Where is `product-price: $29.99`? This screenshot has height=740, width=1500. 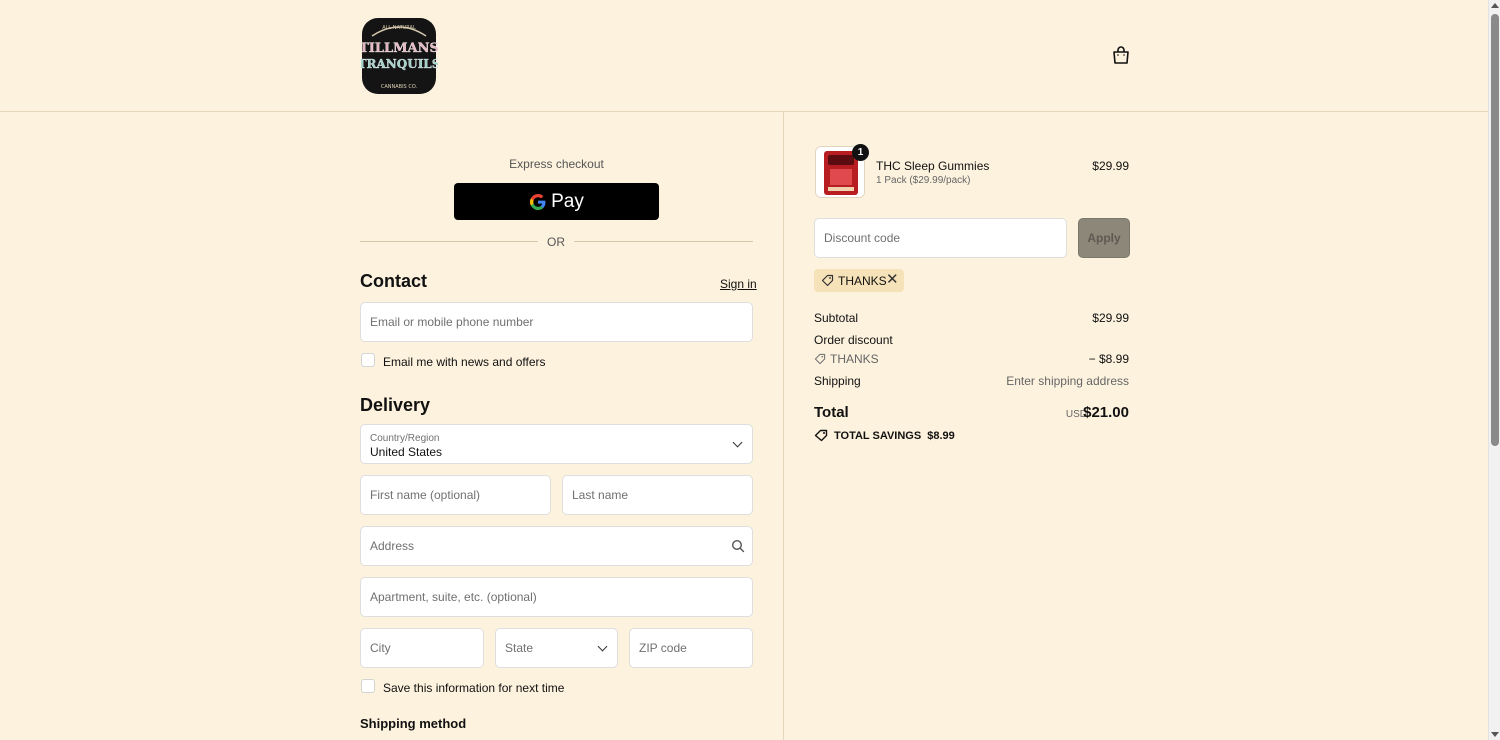 product-price: $29.99 is located at coordinates (1110, 166).